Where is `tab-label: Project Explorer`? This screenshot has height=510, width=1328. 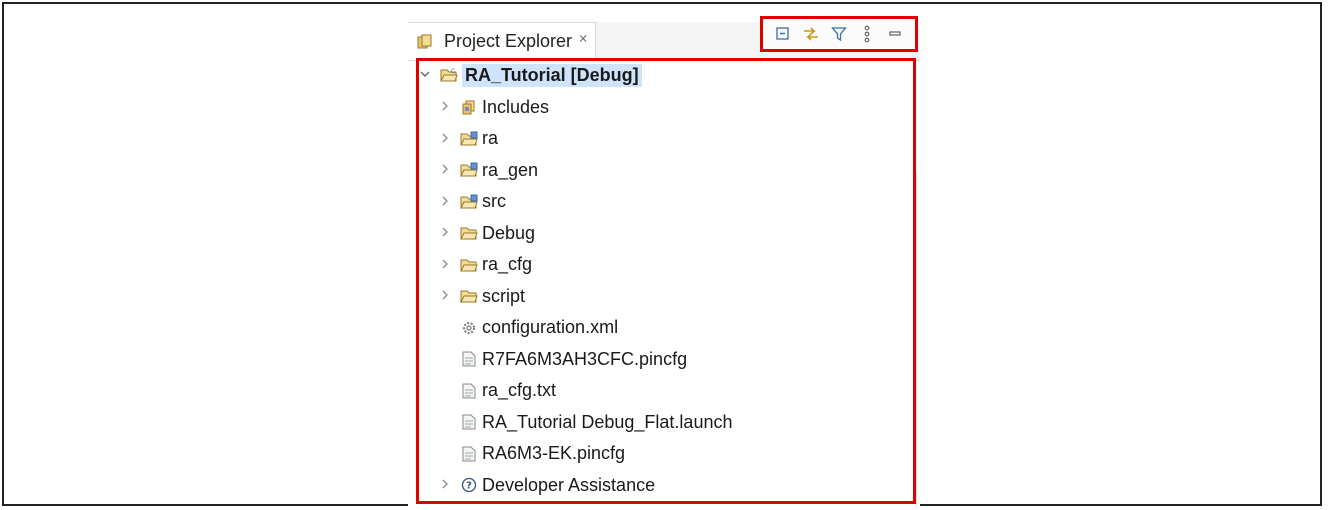
tab-label: Project Explorer is located at coordinates (508, 41).